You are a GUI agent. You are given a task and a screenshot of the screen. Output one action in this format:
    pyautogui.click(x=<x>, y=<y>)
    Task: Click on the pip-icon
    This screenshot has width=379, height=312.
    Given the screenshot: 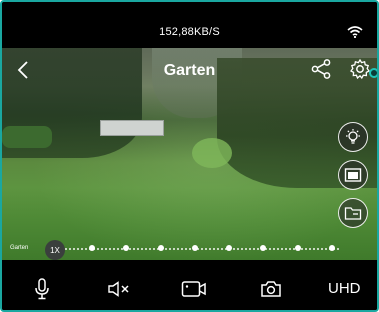 What is the action you would take?
    pyautogui.click(x=353, y=175)
    